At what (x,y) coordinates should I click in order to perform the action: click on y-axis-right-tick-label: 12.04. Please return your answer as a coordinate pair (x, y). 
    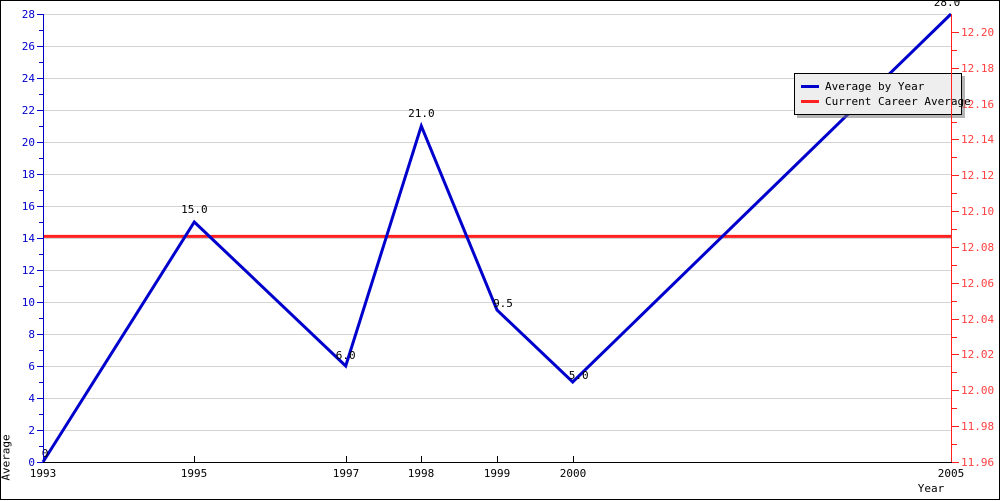
    Looking at the image, I should click on (978, 319).